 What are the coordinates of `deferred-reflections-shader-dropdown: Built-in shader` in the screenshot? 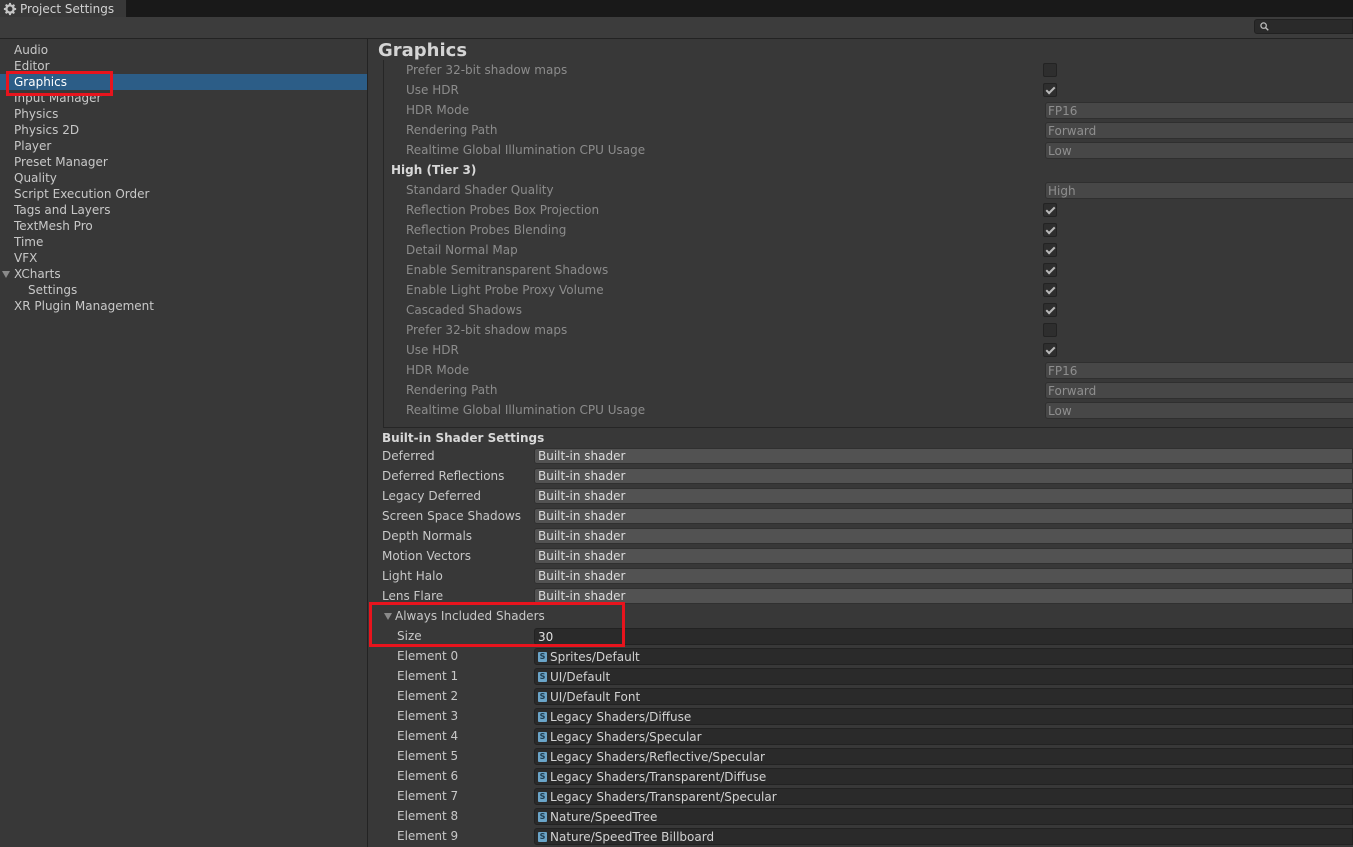 It's located at (943, 476).